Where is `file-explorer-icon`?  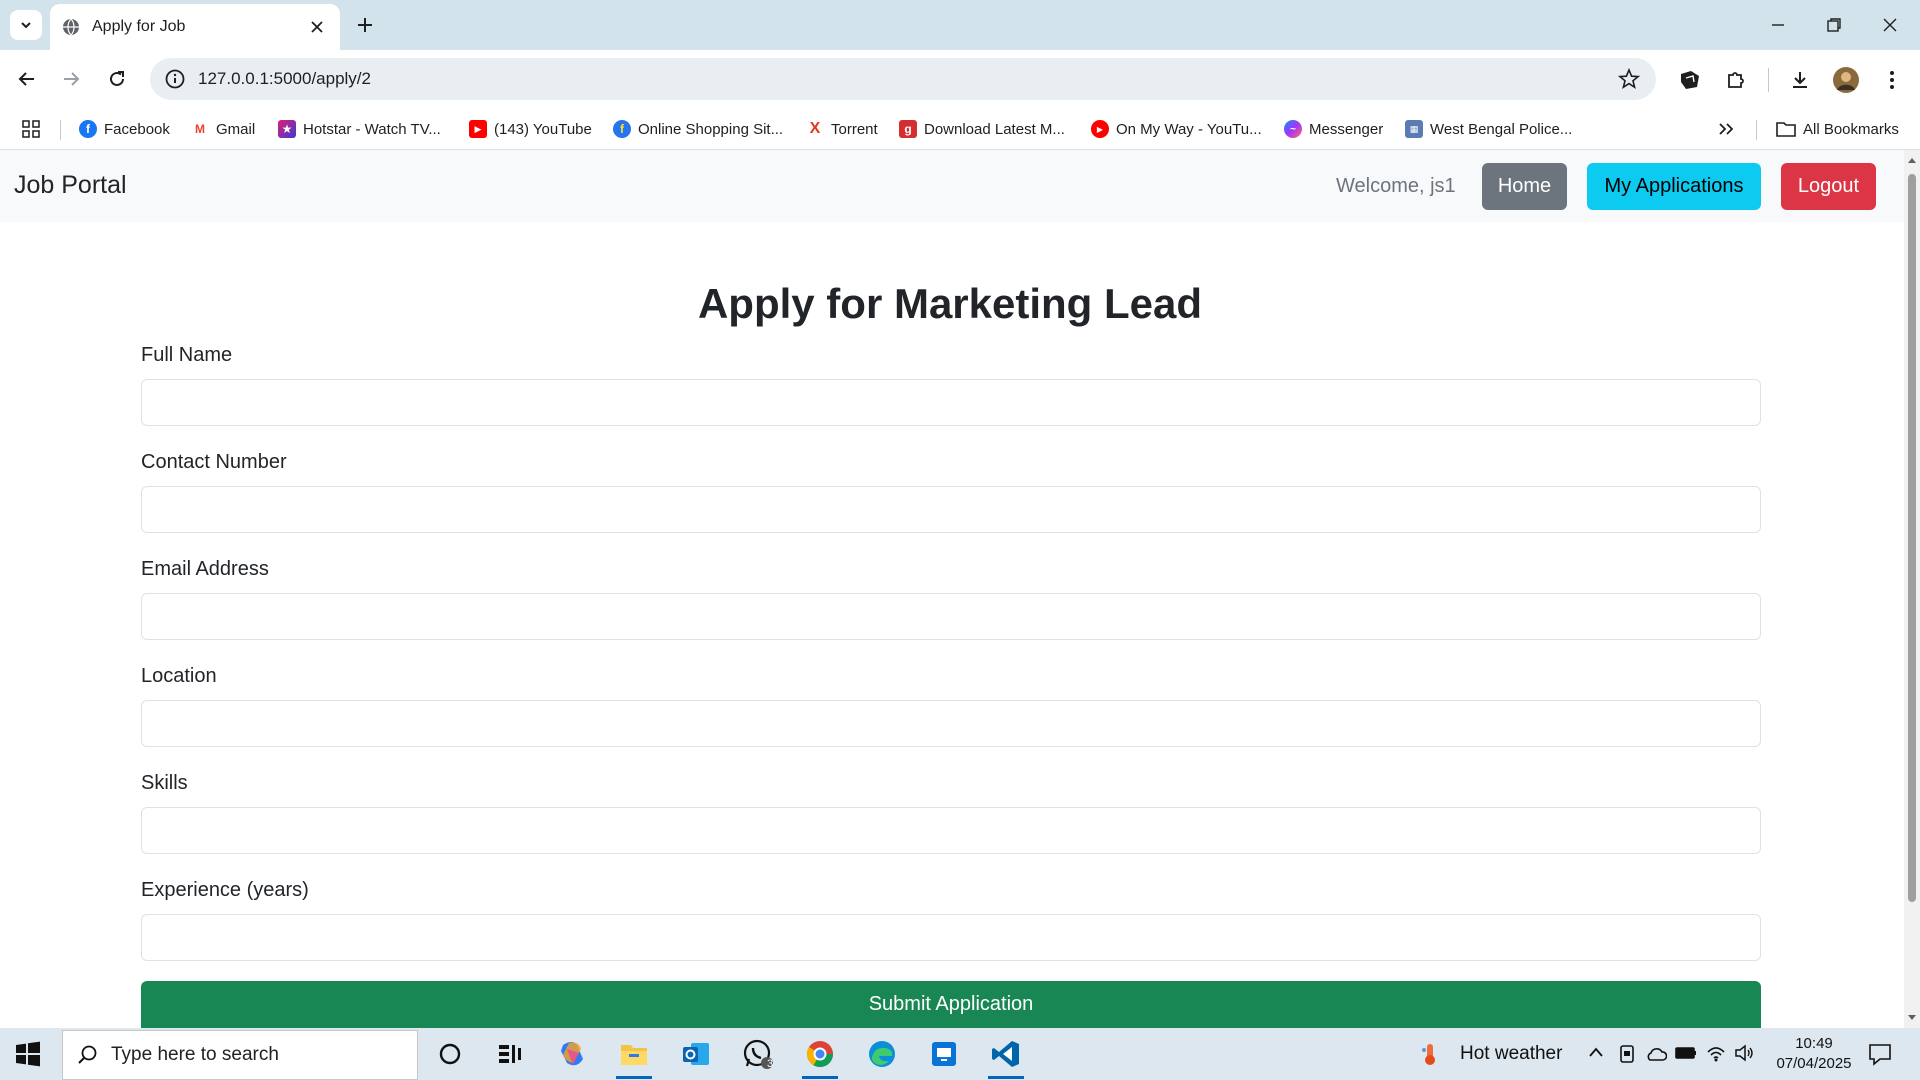
file-explorer-icon is located at coordinates (634, 1057).